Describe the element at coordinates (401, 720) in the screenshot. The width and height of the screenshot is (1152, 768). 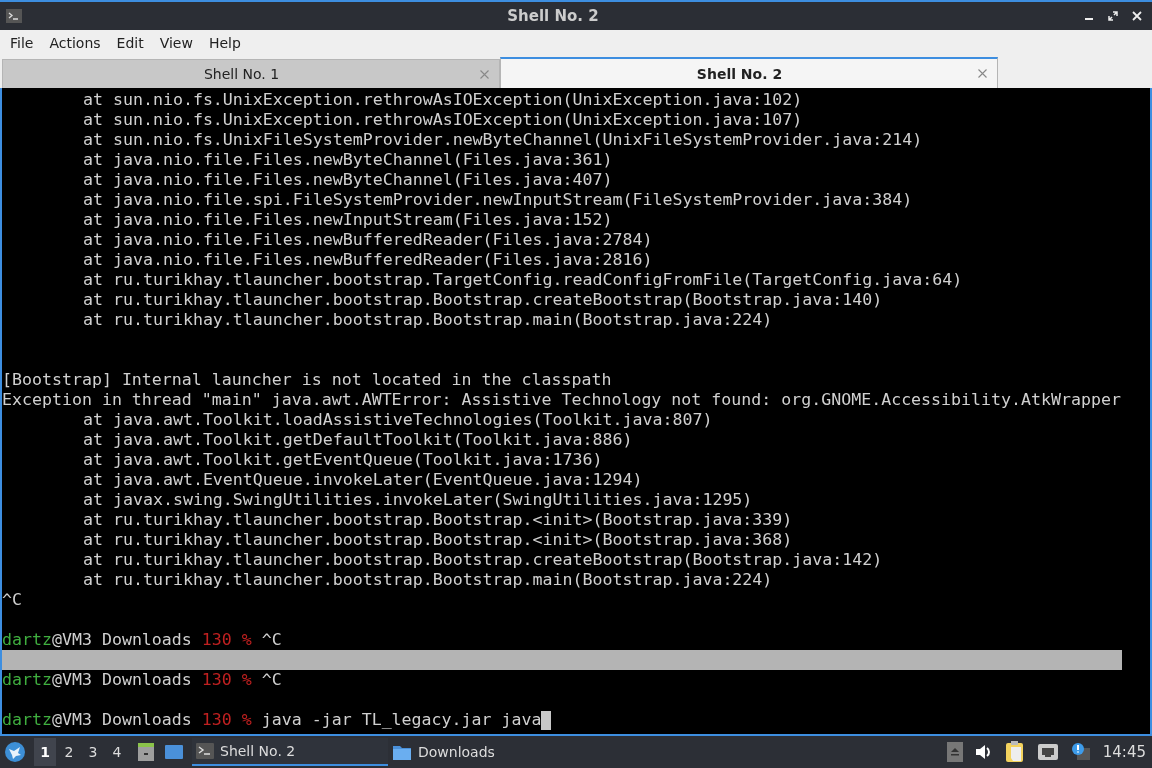
I see `command-text: java -jar TL_legacy.jar java` at that location.